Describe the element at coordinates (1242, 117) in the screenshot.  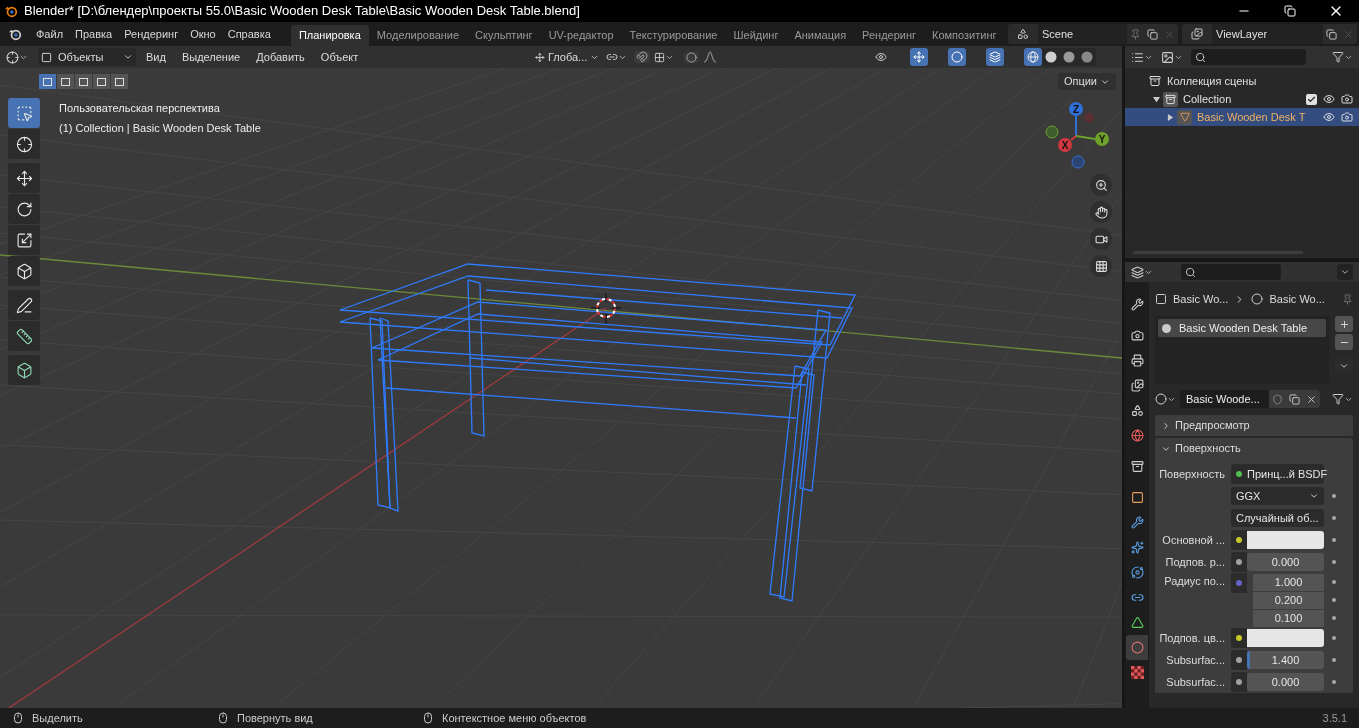
I see `outliner-row: Basic Wooden Desk T` at that location.